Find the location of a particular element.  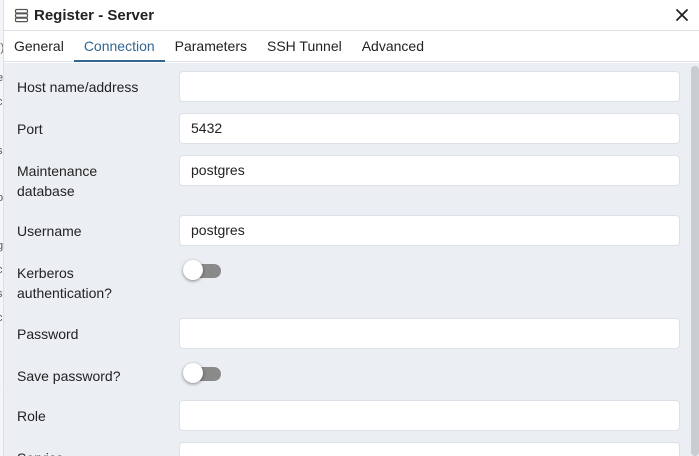

dialog-title: Register - Server is located at coordinates (94, 15).